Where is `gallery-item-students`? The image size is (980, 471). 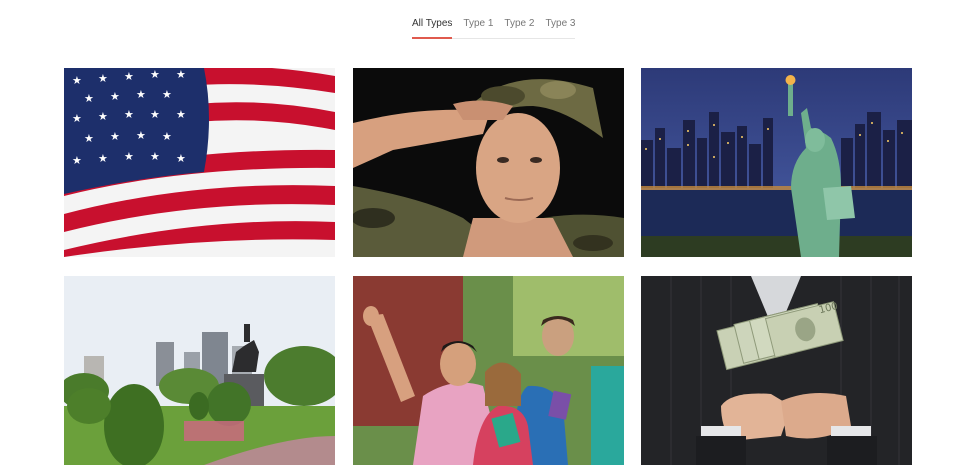 gallery-item-students is located at coordinates (488, 370).